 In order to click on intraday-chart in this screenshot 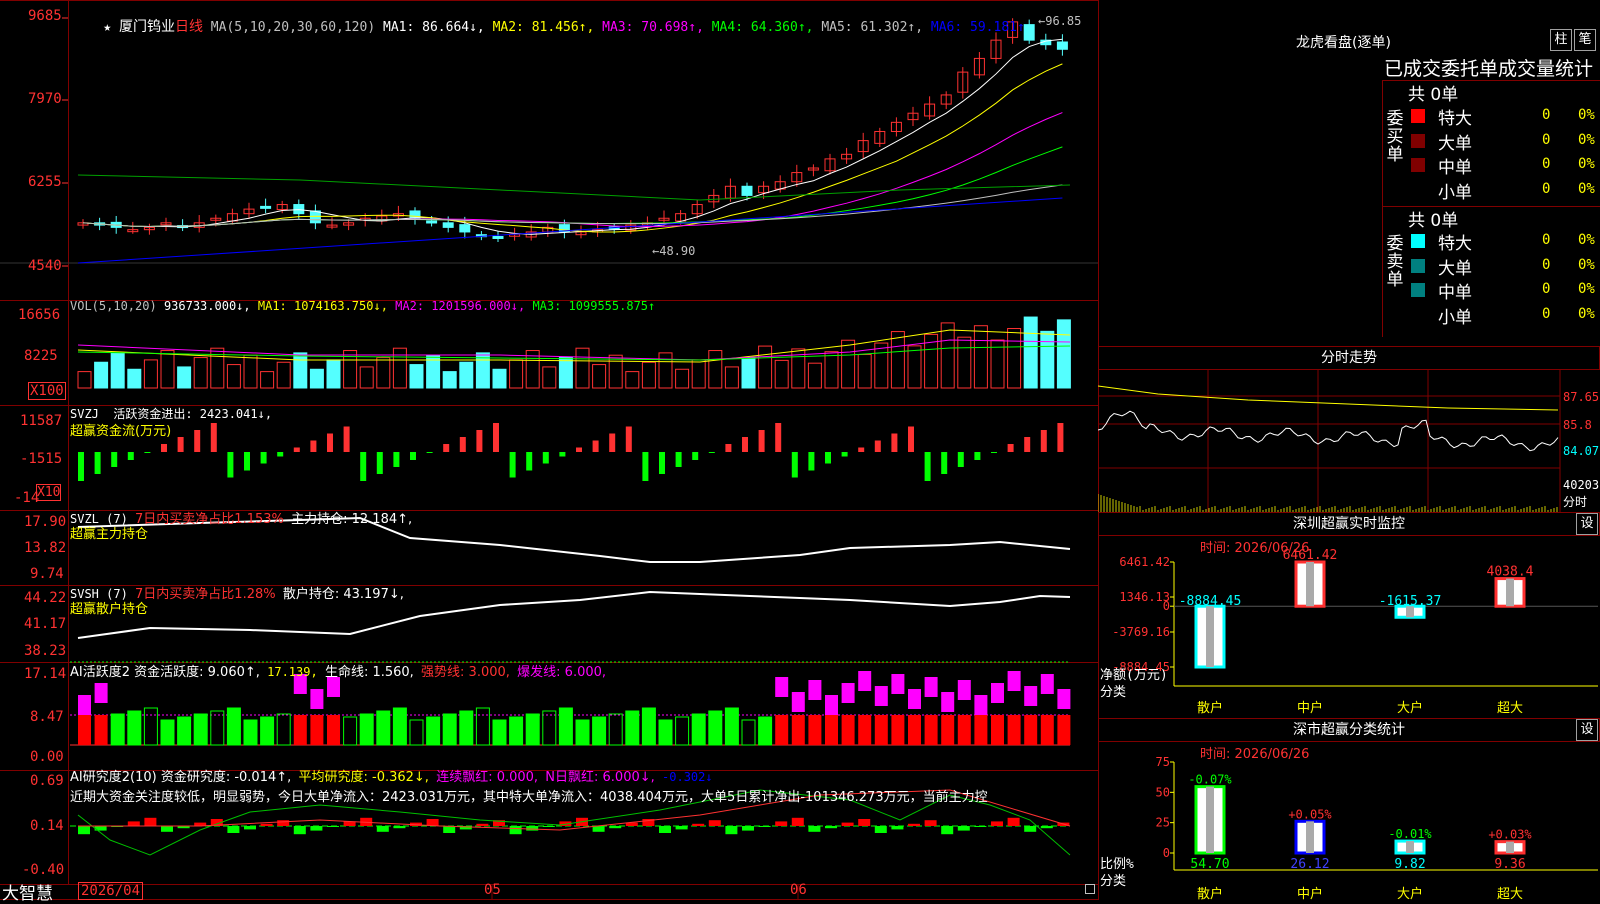, I will do `click(1349, 441)`.